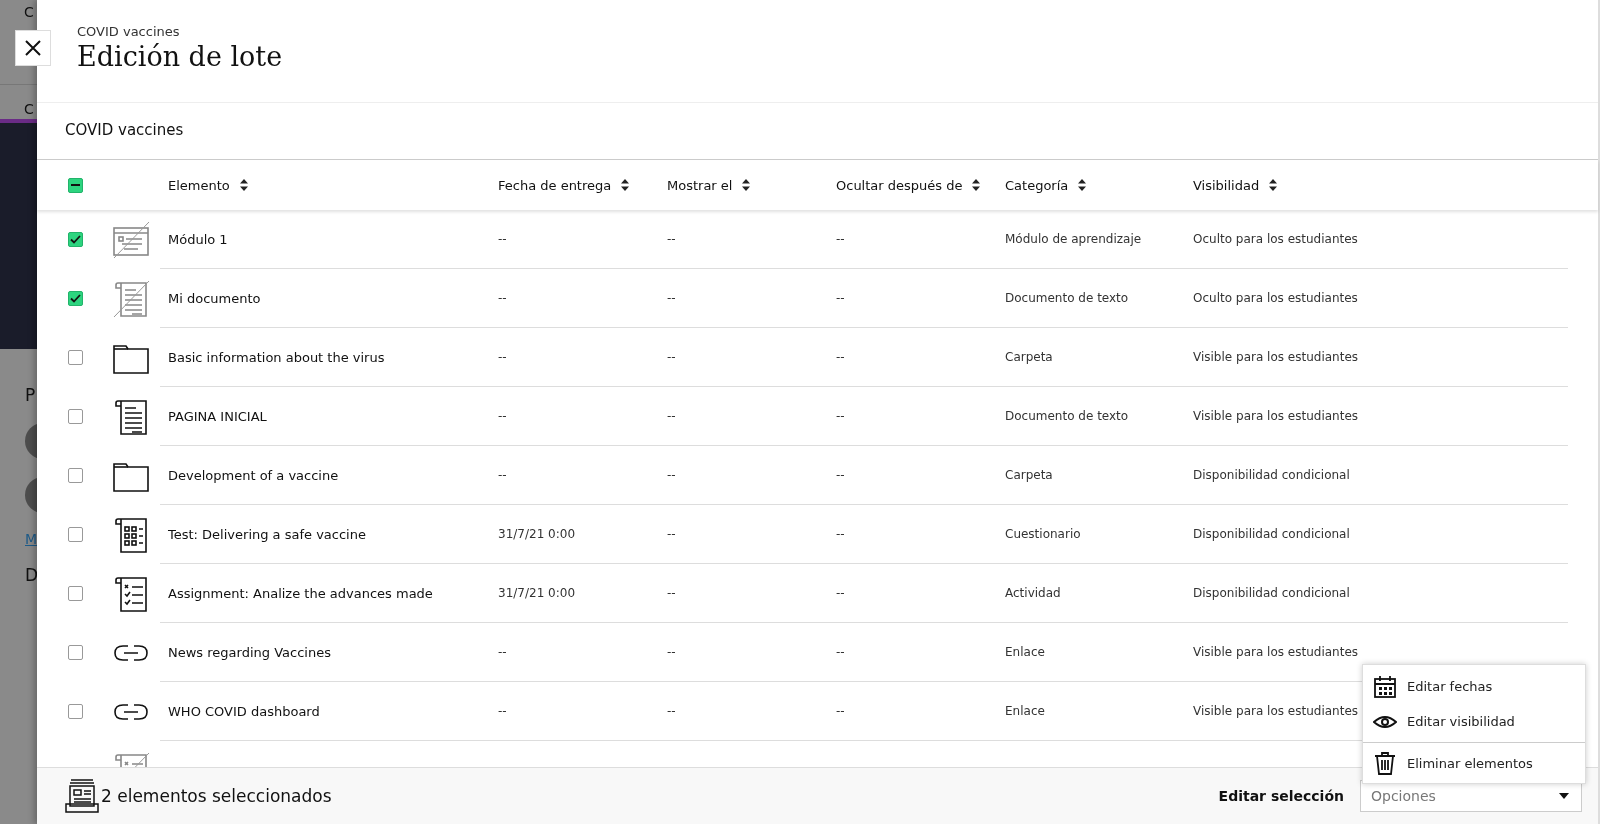 The width and height of the screenshot is (1600, 824). Describe the element at coordinates (180, 56) in the screenshot. I see `dialog-title: Edición de lote` at that location.